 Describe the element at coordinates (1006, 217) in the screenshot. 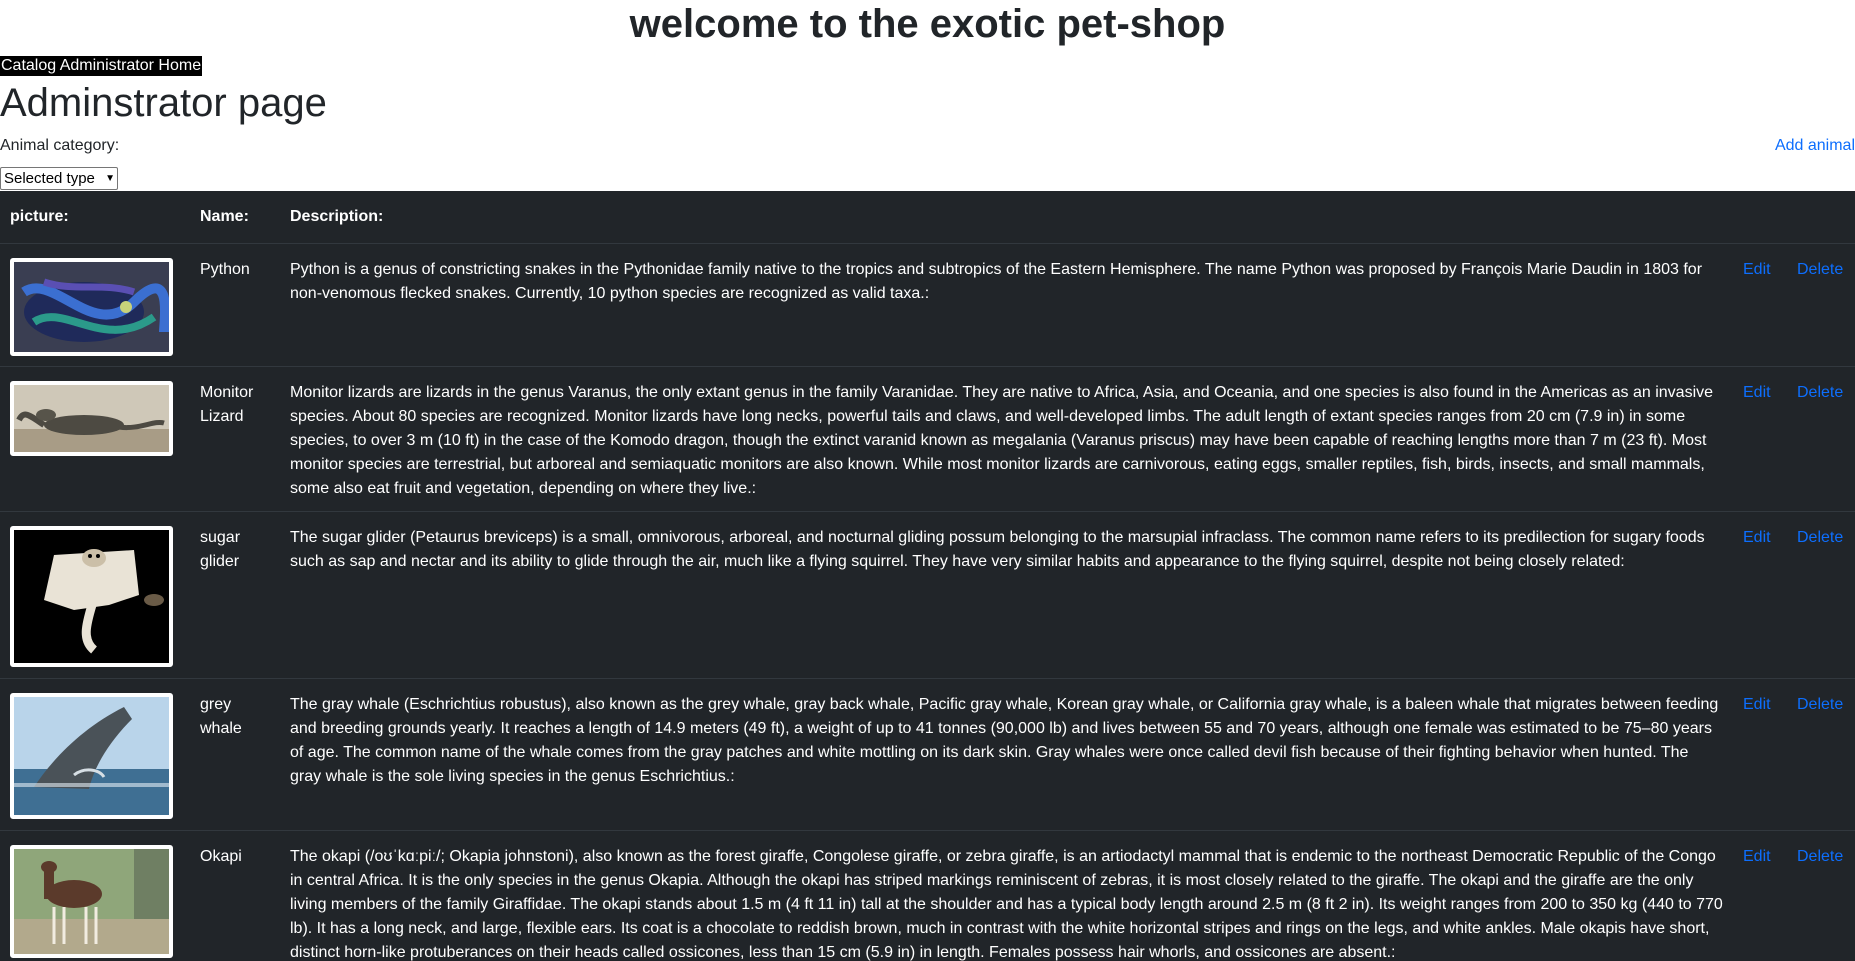

I see `column-header-description: Description:` at that location.